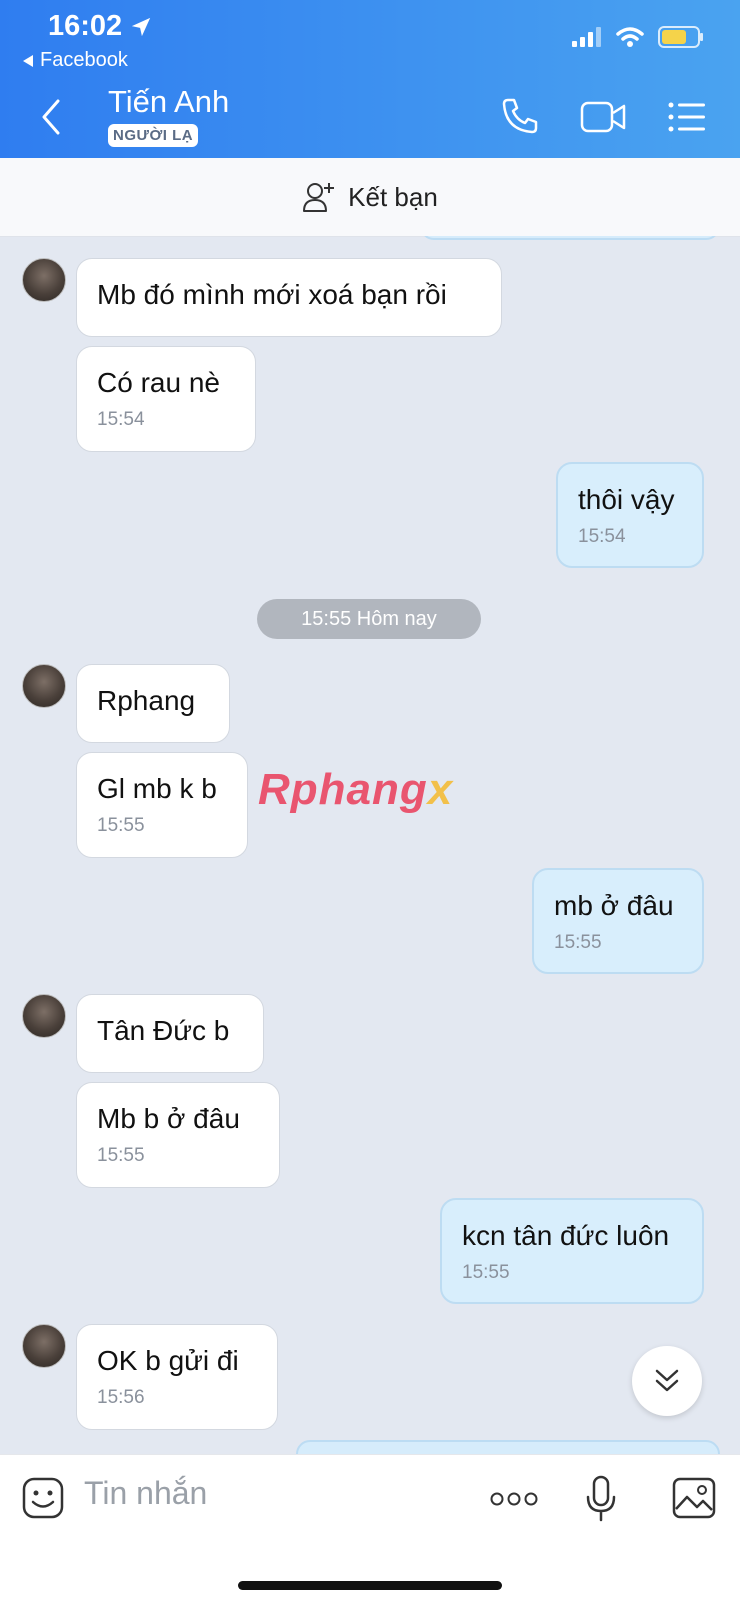 The image size is (740, 1601). Describe the element at coordinates (146, 700) in the screenshot. I see `message-text: Rphang` at that location.